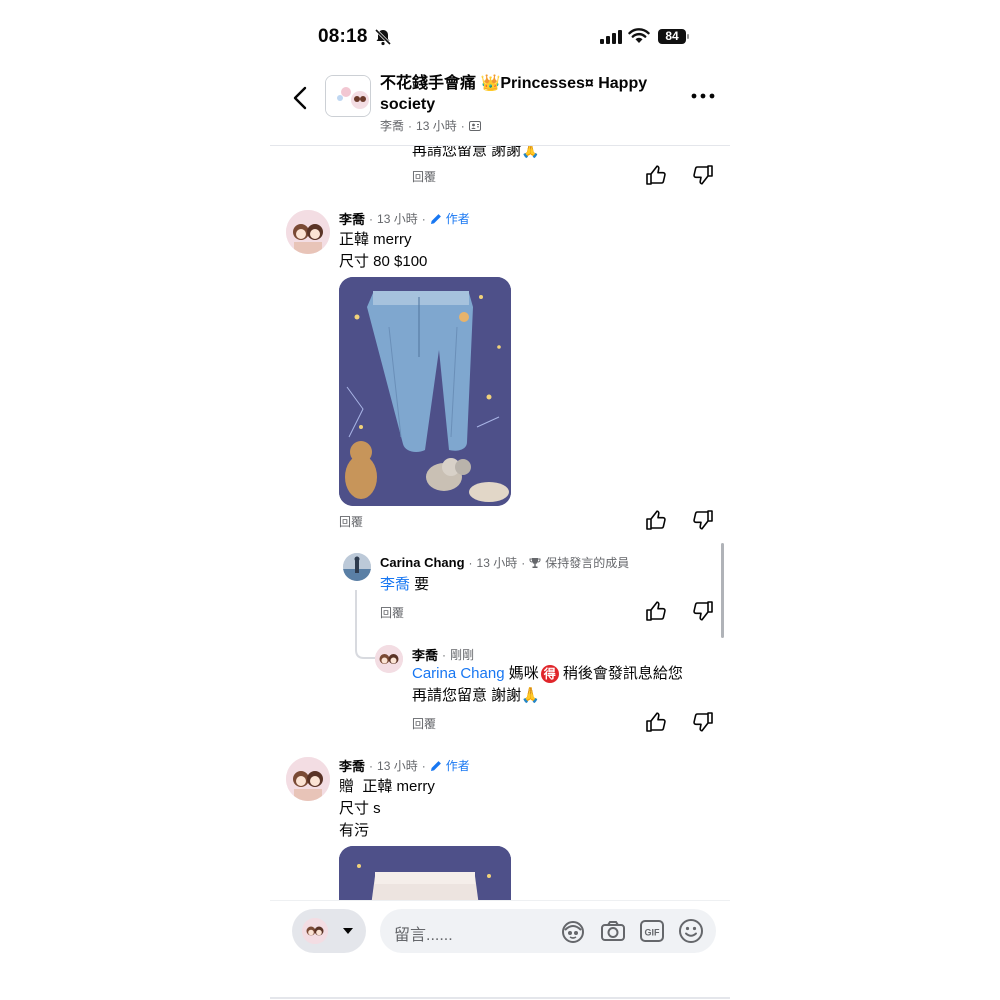 The width and height of the screenshot is (1000, 1000). What do you see at coordinates (425, 876) in the screenshot?
I see `comment-photo-pants` at bounding box center [425, 876].